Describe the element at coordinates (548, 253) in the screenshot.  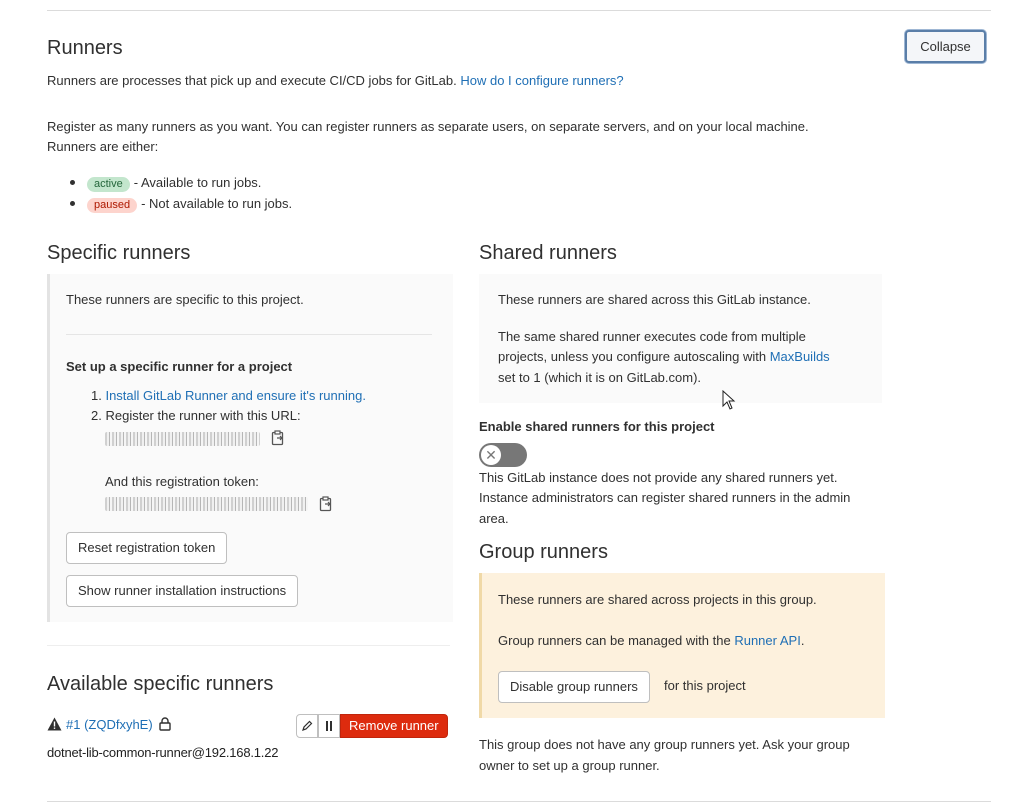
I see `shared-runners-title: Shared runners` at that location.